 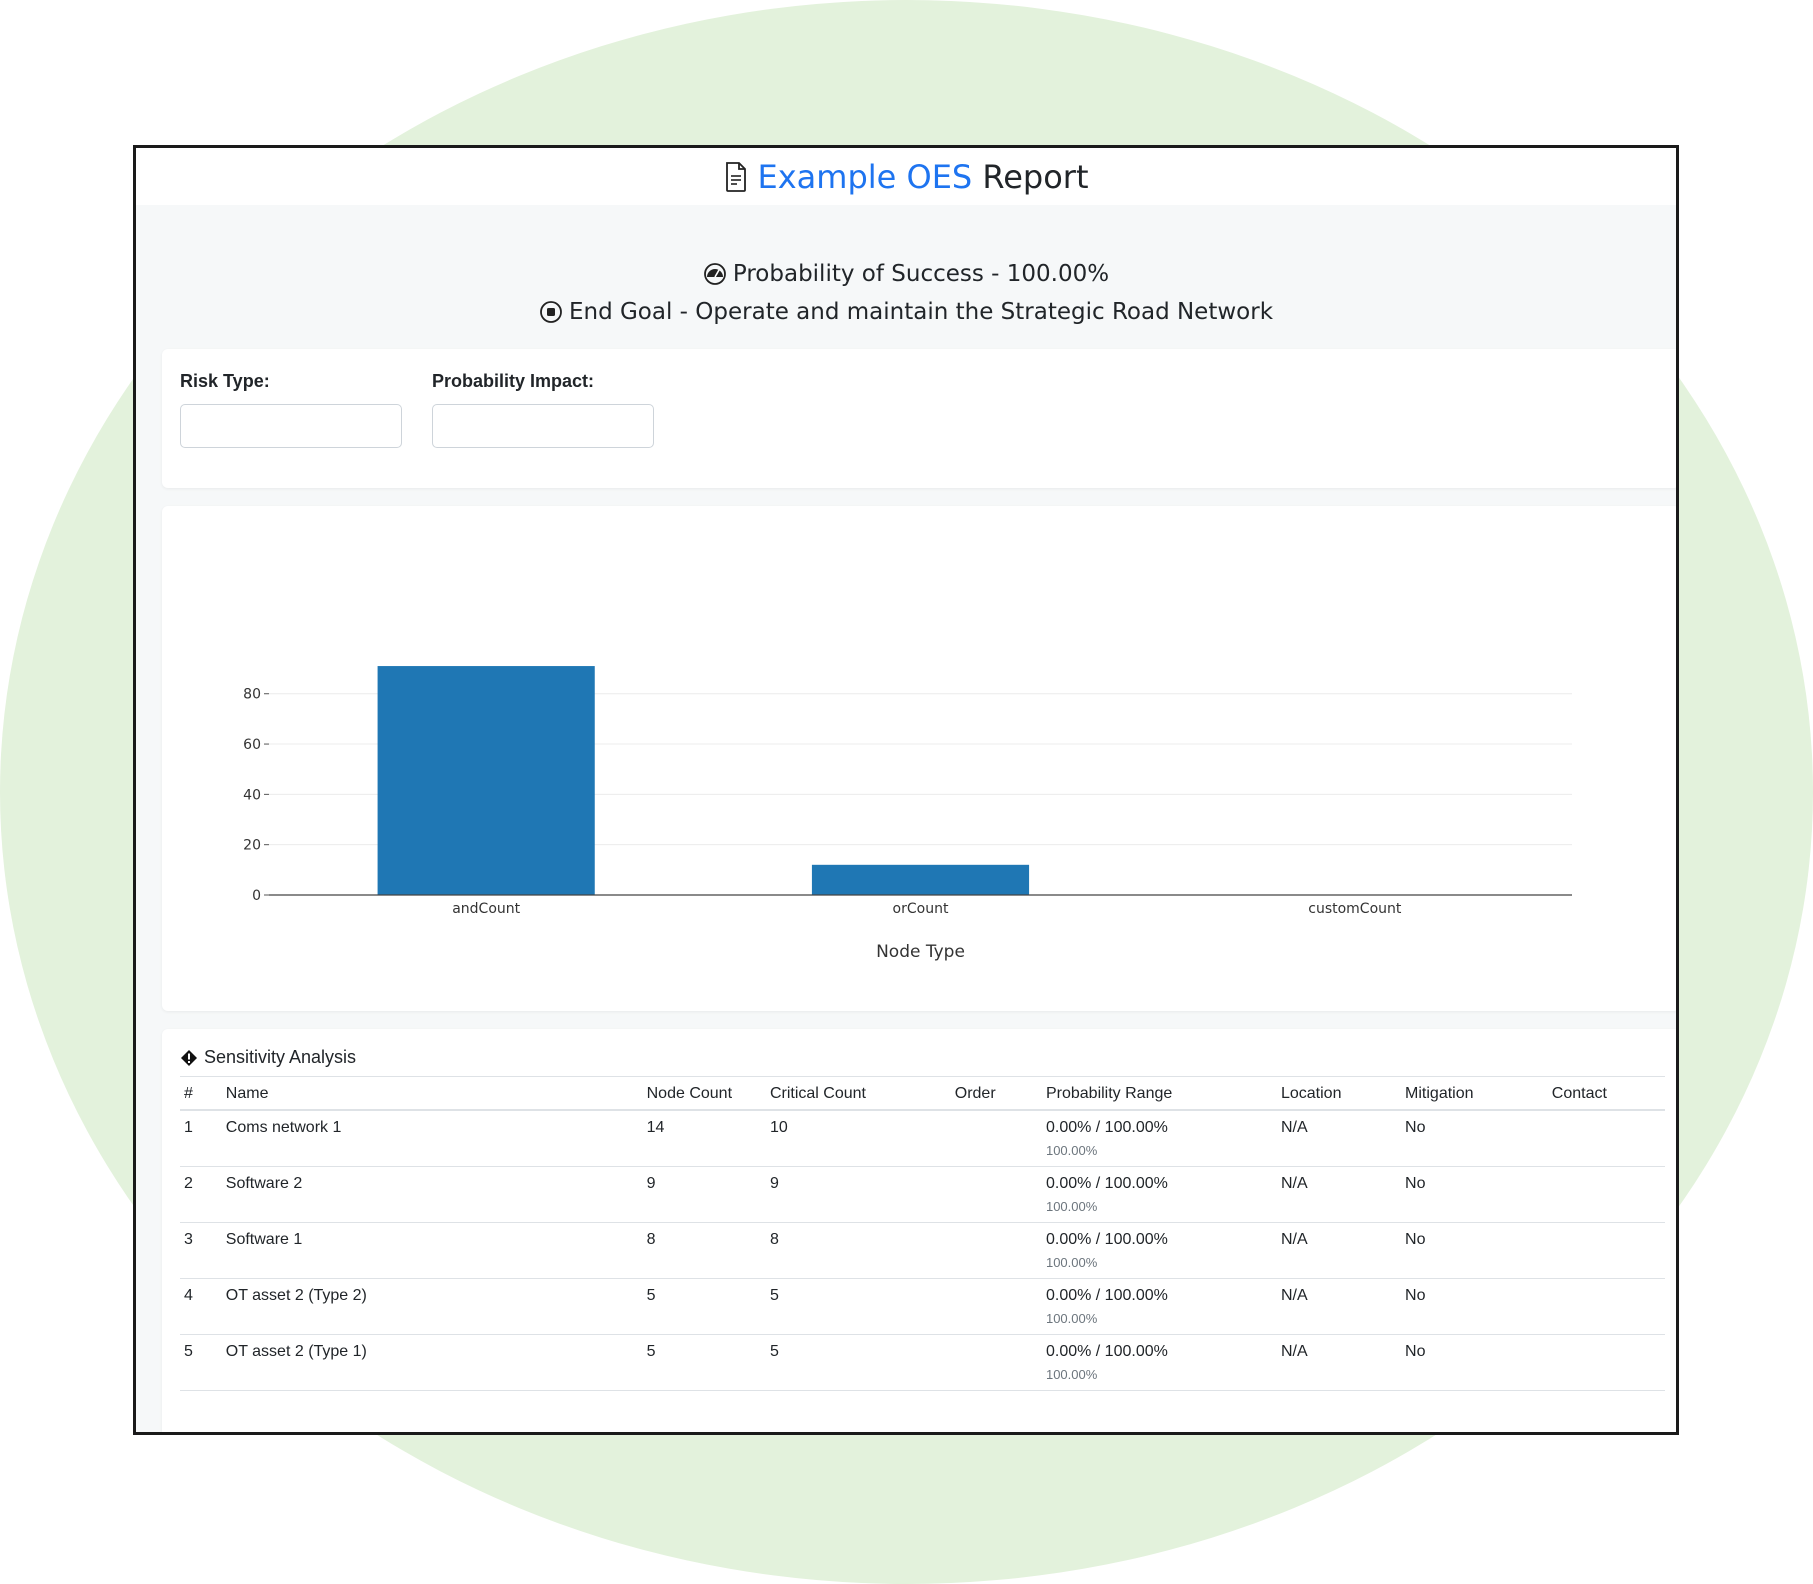 What do you see at coordinates (865, 176) in the screenshot?
I see `page-title-accent: Example OES` at bounding box center [865, 176].